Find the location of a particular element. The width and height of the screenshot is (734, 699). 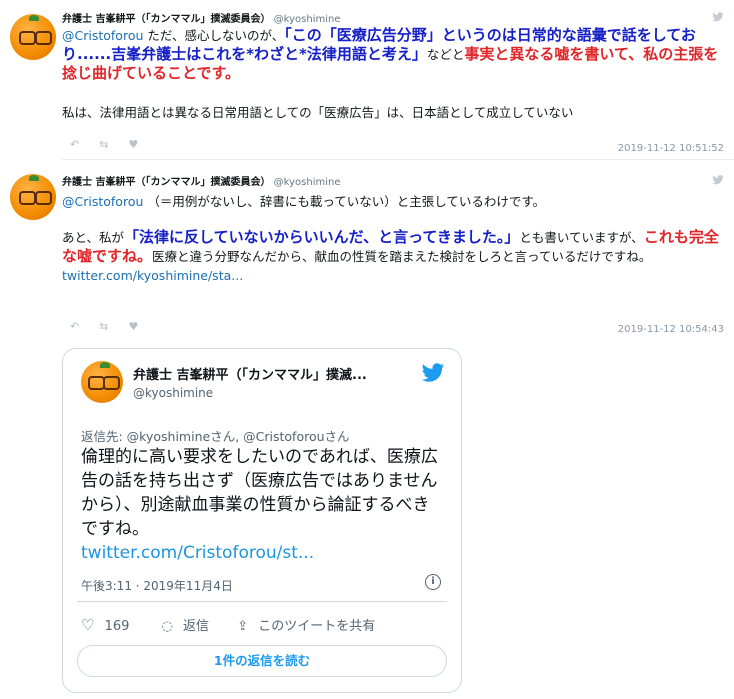

reply-icon: ◌ is located at coordinates (167, 626).